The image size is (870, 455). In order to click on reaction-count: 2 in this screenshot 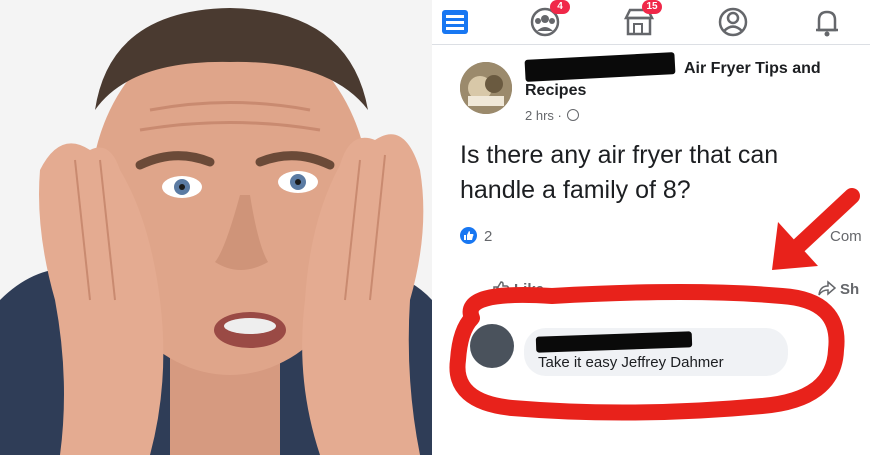, I will do `click(488, 236)`.